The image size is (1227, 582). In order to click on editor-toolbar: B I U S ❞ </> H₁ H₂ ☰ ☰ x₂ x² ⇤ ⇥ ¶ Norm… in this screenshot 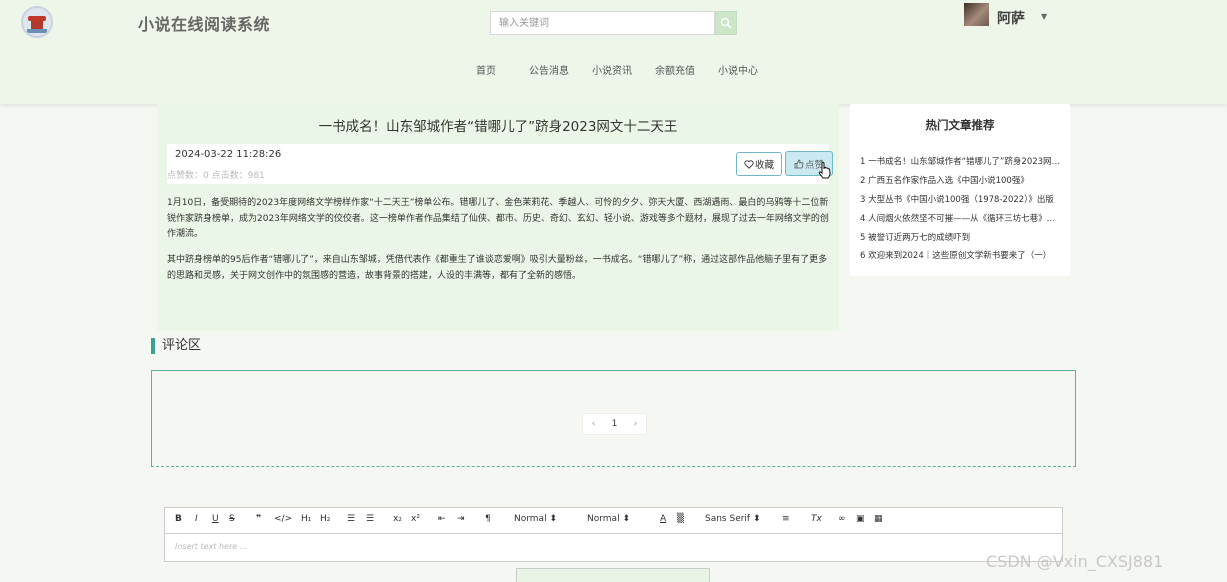, I will do `click(613, 520)`.